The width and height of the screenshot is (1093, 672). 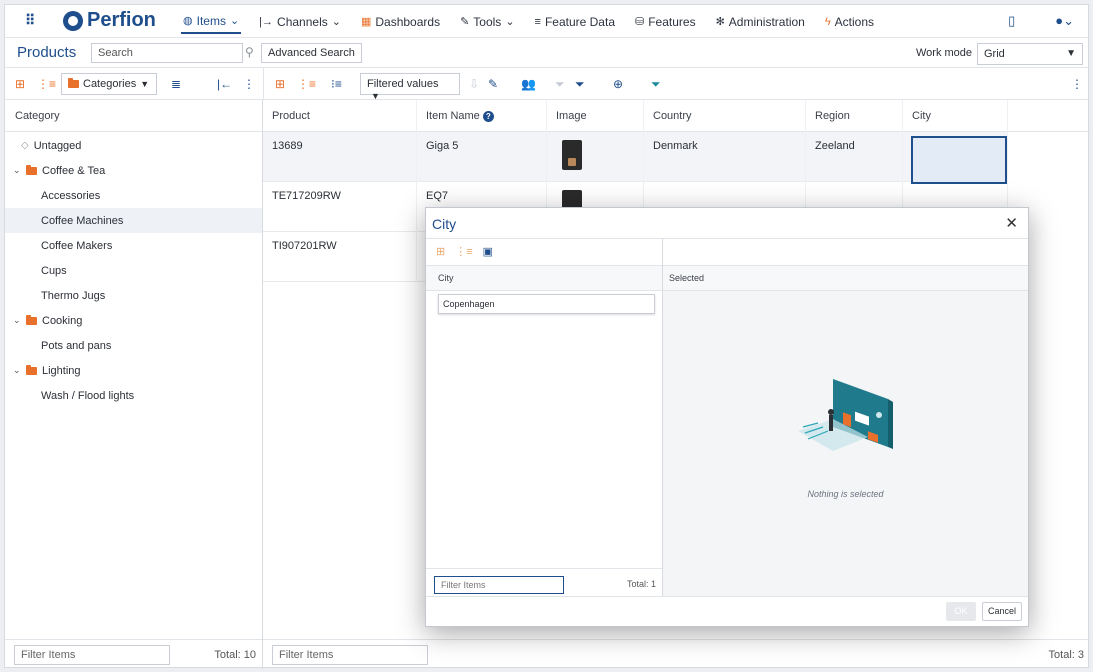 What do you see at coordinates (167, 53) in the screenshot?
I see `search-input: Search` at bounding box center [167, 53].